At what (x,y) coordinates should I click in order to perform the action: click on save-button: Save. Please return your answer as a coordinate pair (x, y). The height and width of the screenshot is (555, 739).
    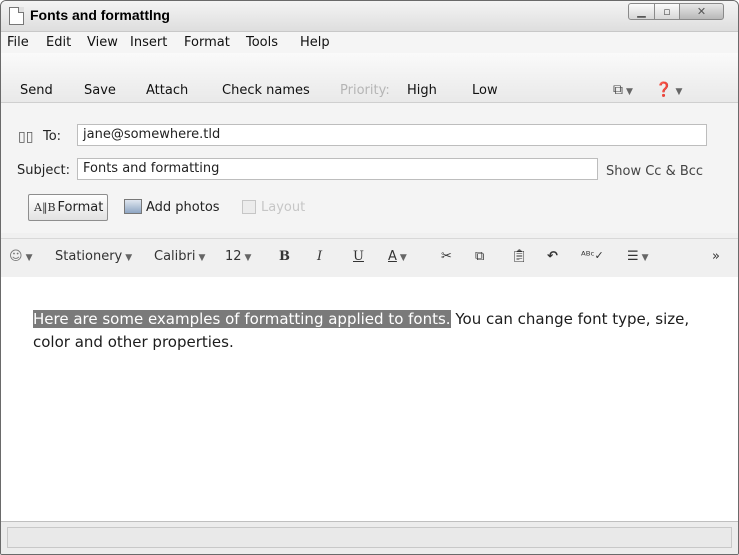
    Looking at the image, I should click on (100, 90).